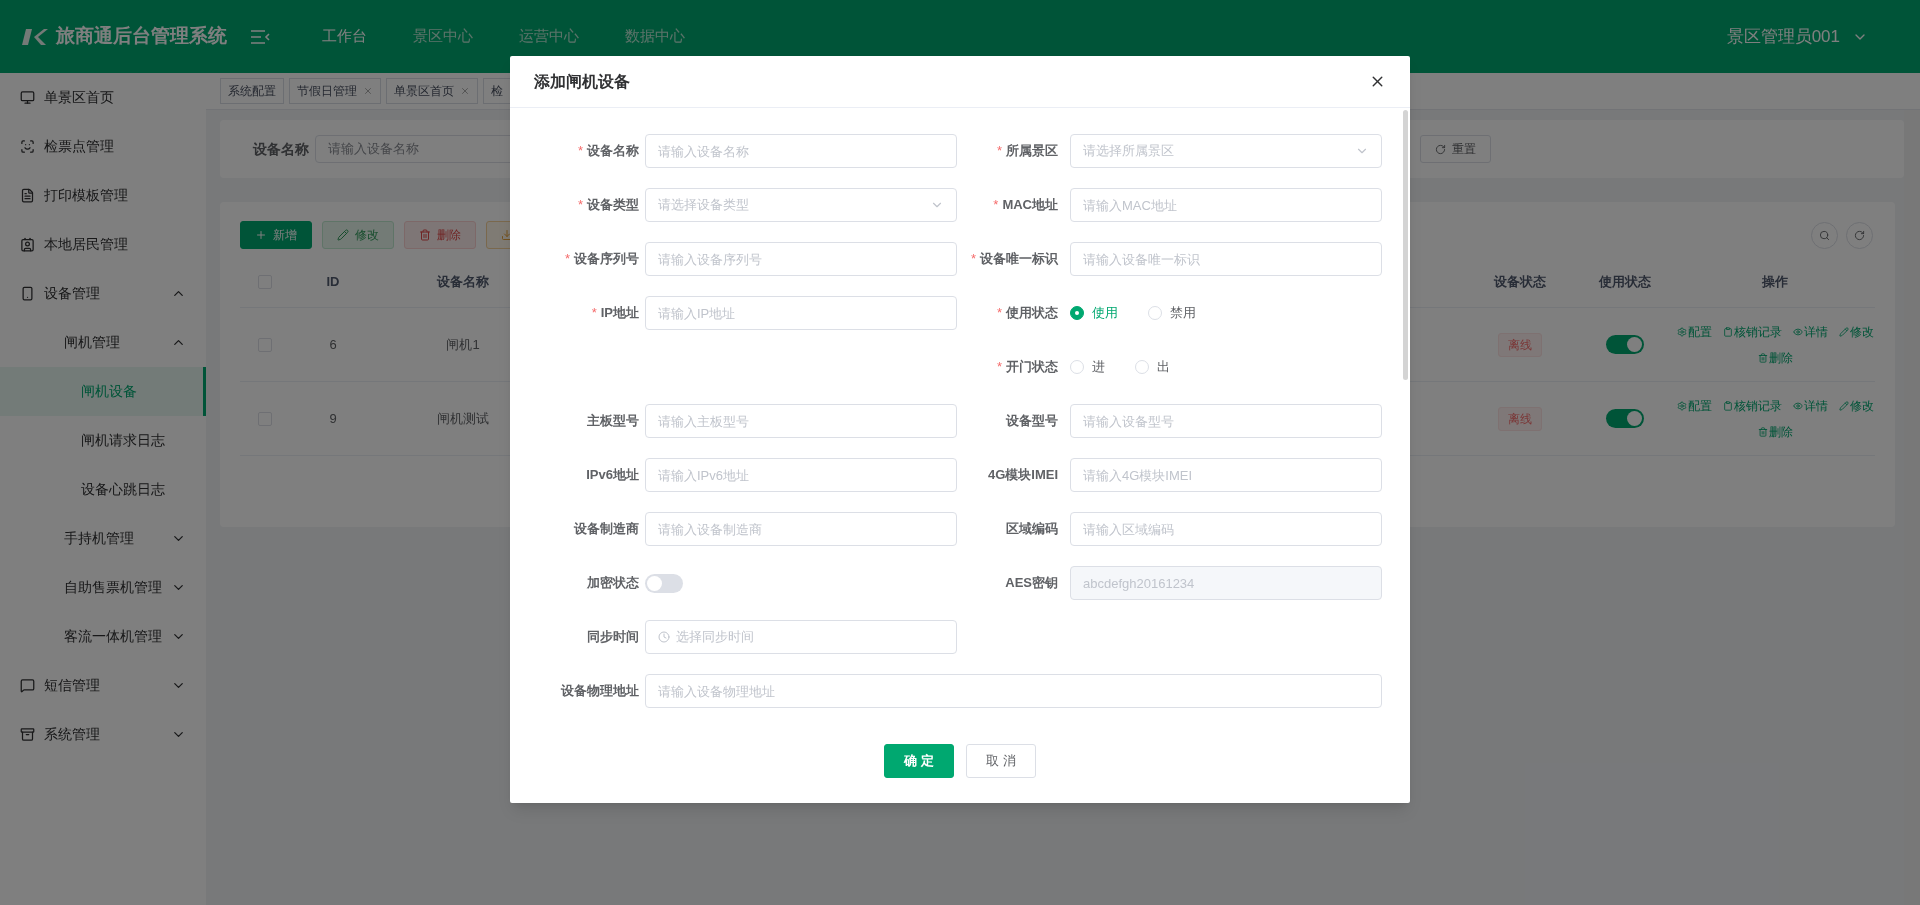 This screenshot has width=1920, height=905. I want to click on edit-button: 修改, so click(358, 235).